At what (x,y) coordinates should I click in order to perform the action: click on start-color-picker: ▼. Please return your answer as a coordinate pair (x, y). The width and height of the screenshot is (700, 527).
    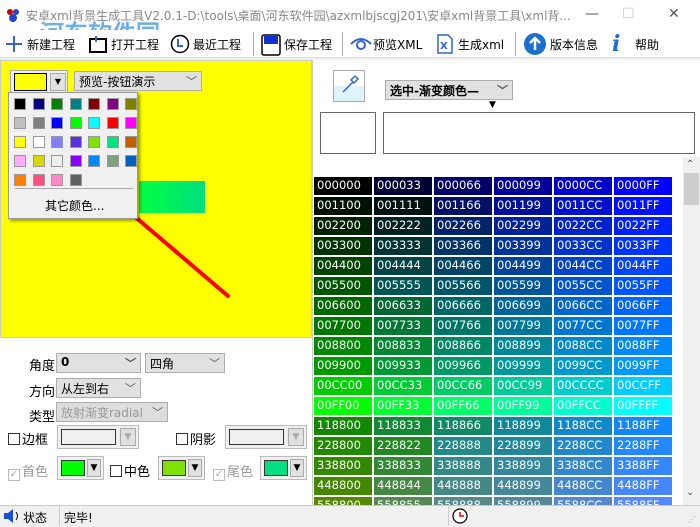
    Looking at the image, I should click on (80, 468).